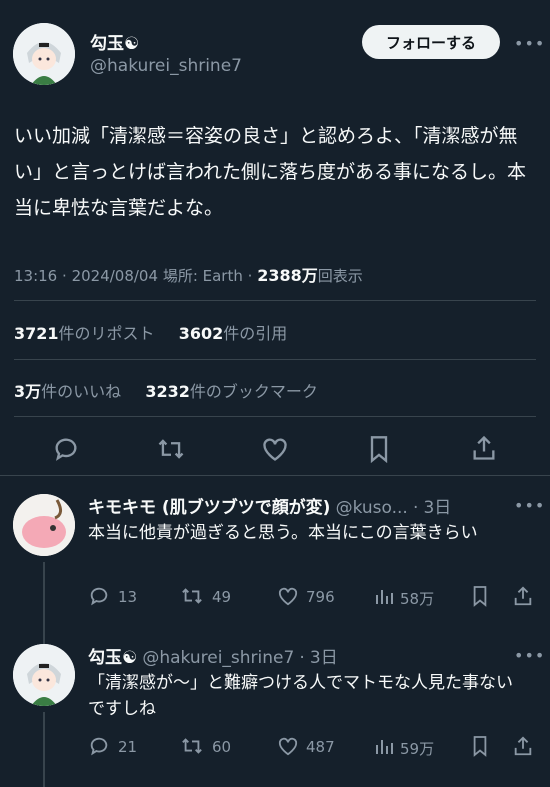 This screenshot has height=787, width=550. I want to click on follow-button: フォローする, so click(431, 42).